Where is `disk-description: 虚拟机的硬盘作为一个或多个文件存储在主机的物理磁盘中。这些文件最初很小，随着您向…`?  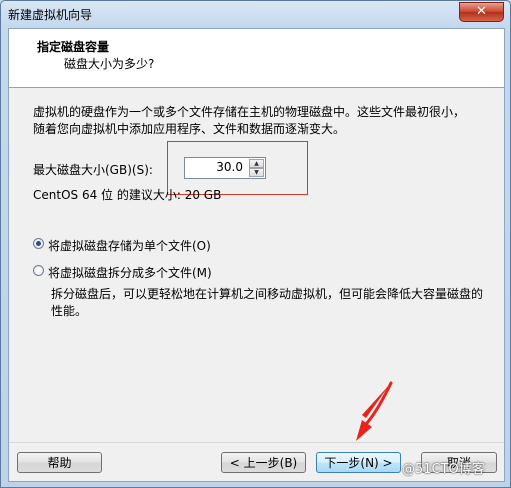 disk-description: 虚拟机的硬盘作为一个或多个文件存储在主机的物理磁盘中。这些文件最初很小，随着您向… is located at coordinates (249, 120).